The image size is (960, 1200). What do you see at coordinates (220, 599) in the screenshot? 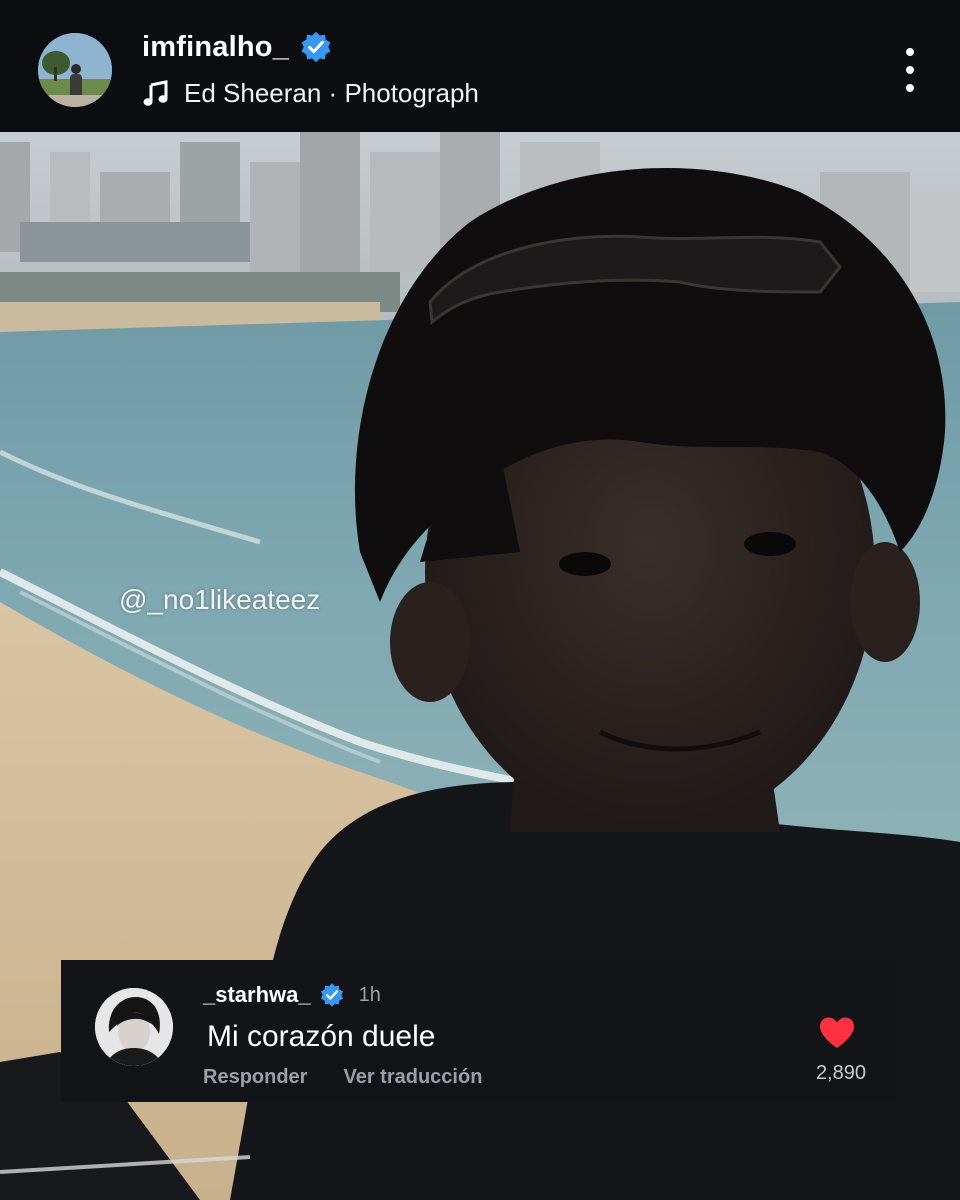
I see `watermark-text: @_no1likeateez` at bounding box center [220, 599].